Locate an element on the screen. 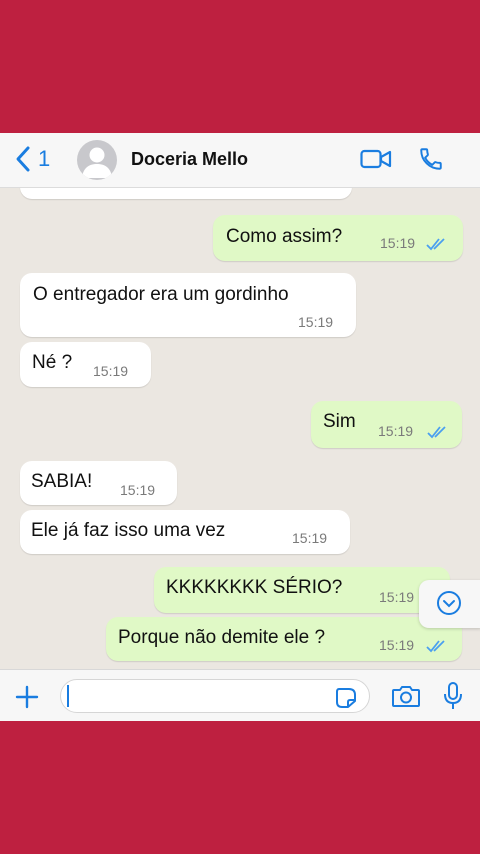 The height and width of the screenshot is (854, 480). avatar is located at coordinates (97, 160).